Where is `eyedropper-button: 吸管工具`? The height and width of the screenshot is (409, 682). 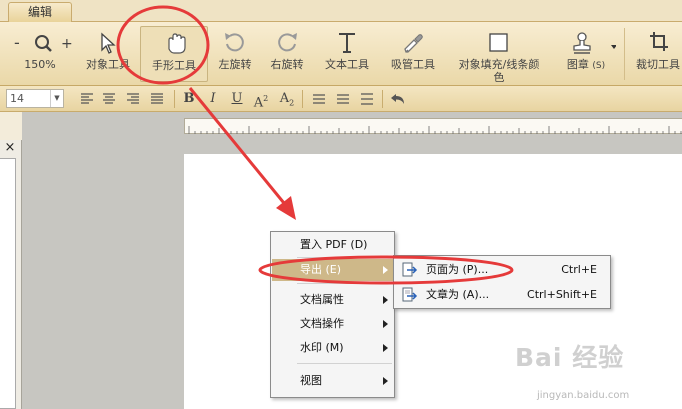
eyedropper-button: 吸管工具 is located at coordinates (413, 54).